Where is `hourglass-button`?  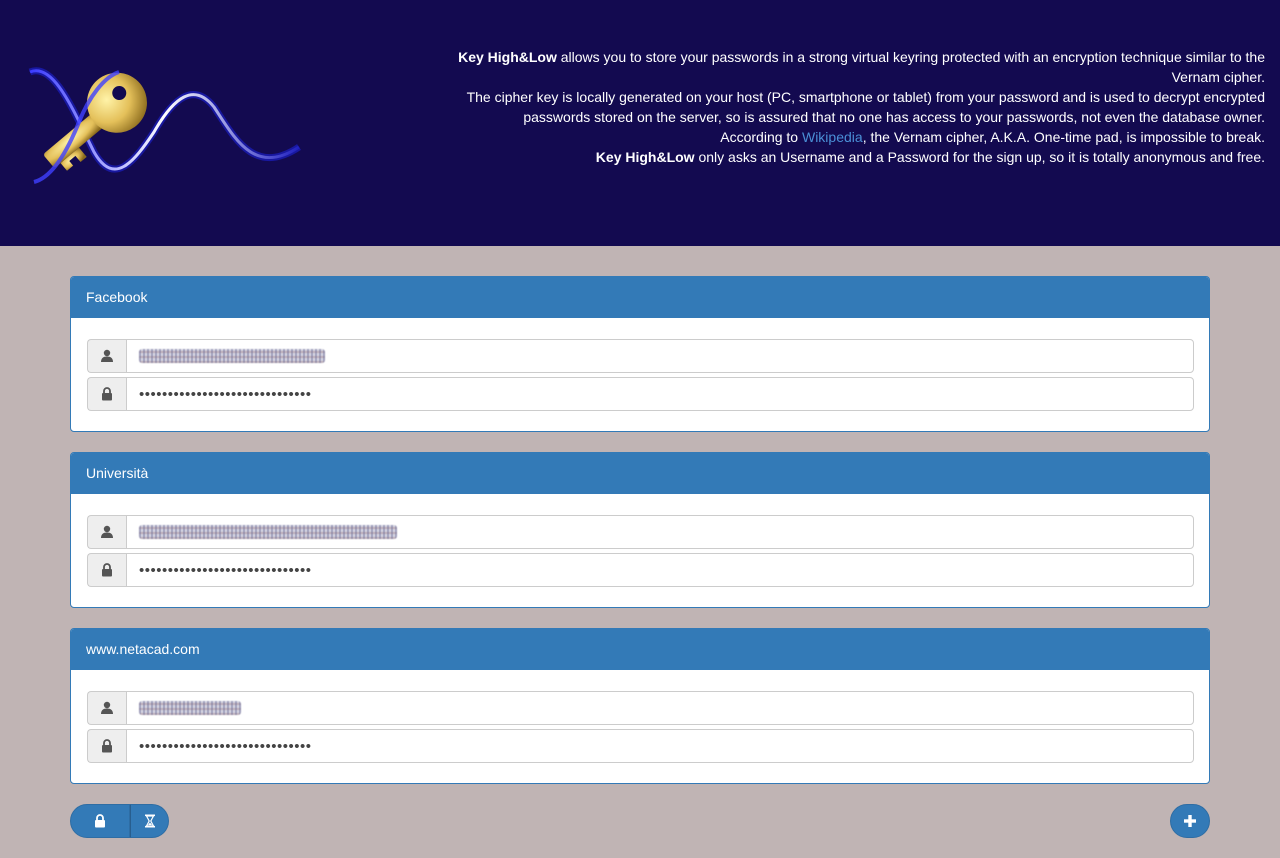 hourglass-button is located at coordinates (149, 821).